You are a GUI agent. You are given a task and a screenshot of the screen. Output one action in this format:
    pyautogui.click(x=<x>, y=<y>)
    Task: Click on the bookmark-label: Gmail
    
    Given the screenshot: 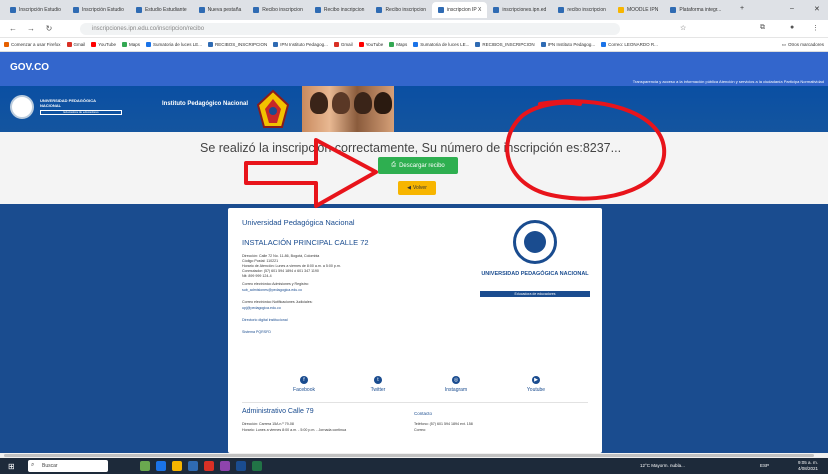 What is the action you would take?
    pyautogui.click(x=346, y=44)
    